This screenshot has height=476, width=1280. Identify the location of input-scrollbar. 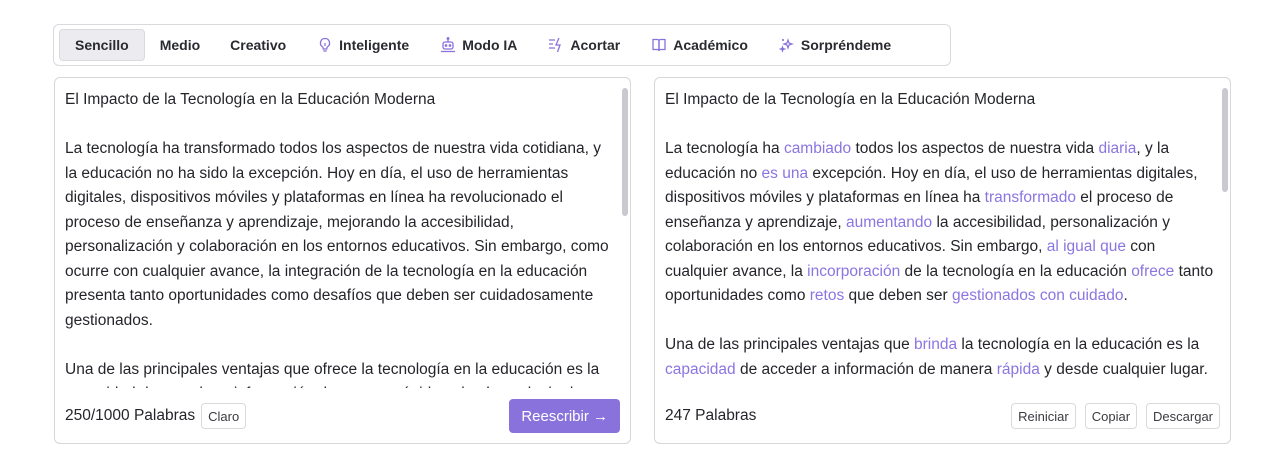
(625, 152).